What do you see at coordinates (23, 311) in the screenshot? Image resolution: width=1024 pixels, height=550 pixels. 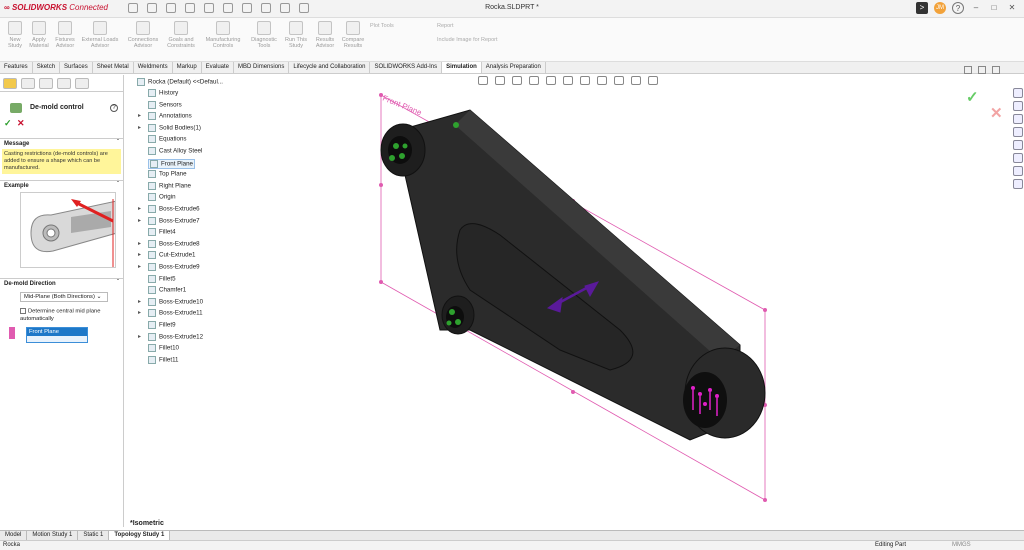 I see `checkbox-box` at bounding box center [23, 311].